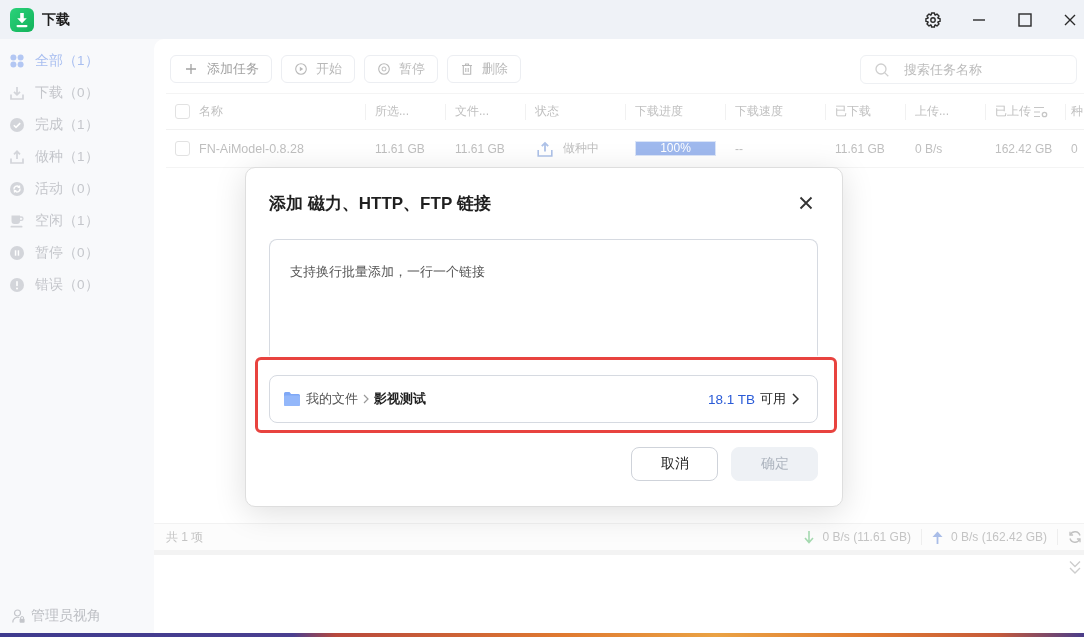 The height and width of the screenshot is (637, 1084). What do you see at coordinates (543, 297) in the screenshot?
I see `link-input-field: 支持换行批量添加，一行一个链接` at bounding box center [543, 297].